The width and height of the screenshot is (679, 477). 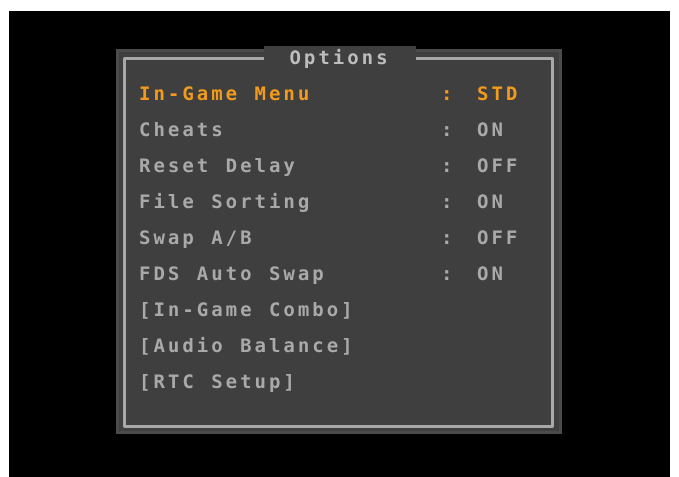 I want to click on menu-item-label: File Sorting, so click(x=226, y=202).